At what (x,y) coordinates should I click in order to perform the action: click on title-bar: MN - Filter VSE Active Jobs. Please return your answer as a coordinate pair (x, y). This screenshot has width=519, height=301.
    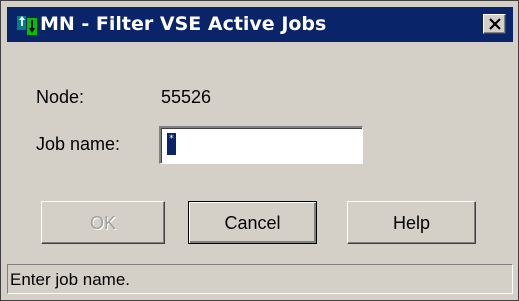
    Looking at the image, I should click on (260, 24).